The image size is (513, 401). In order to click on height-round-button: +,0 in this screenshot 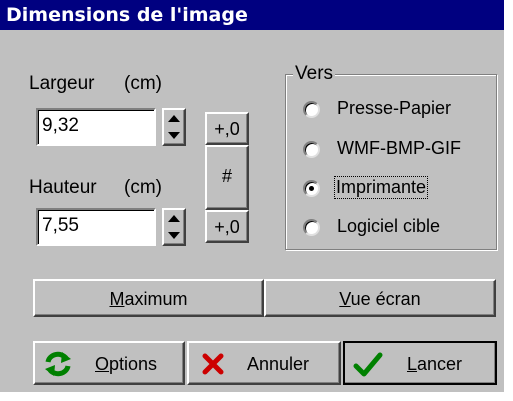, I will do `click(227, 226)`.